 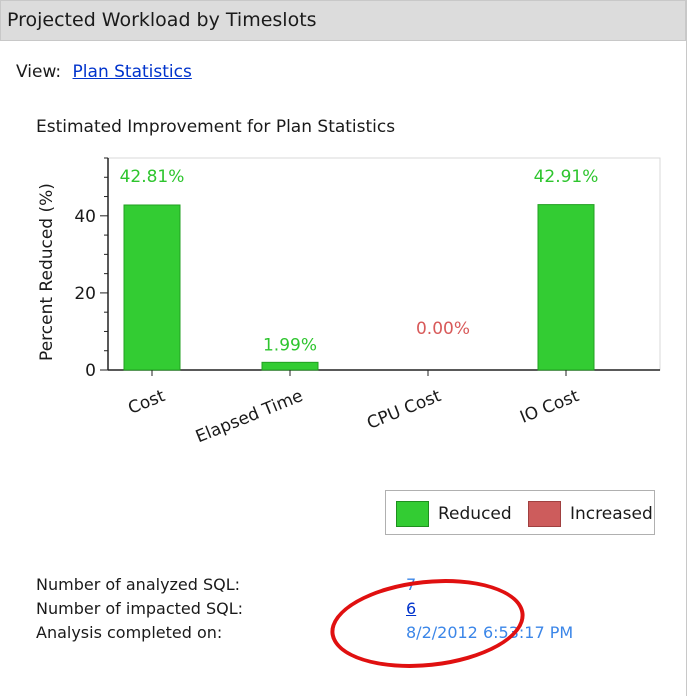 What do you see at coordinates (290, 345) in the screenshot?
I see `data-label: 1.99%` at bounding box center [290, 345].